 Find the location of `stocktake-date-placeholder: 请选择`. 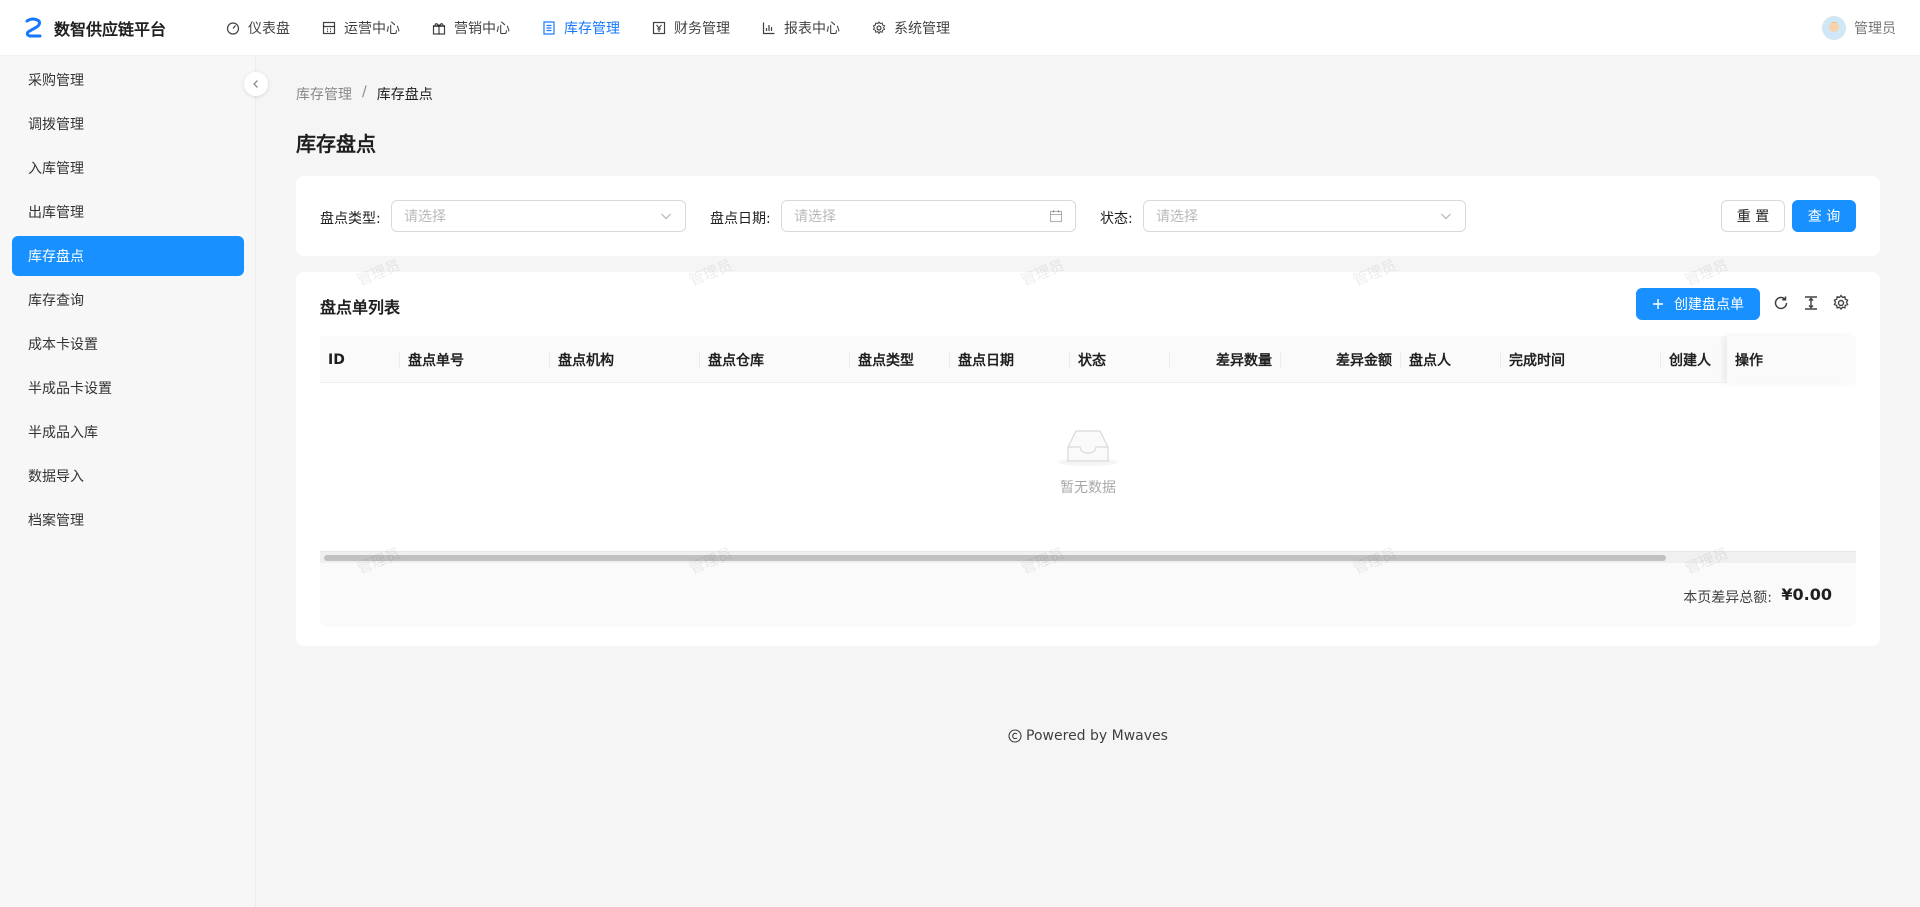

stocktake-date-placeholder: 请选择 is located at coordinates (815, 217).